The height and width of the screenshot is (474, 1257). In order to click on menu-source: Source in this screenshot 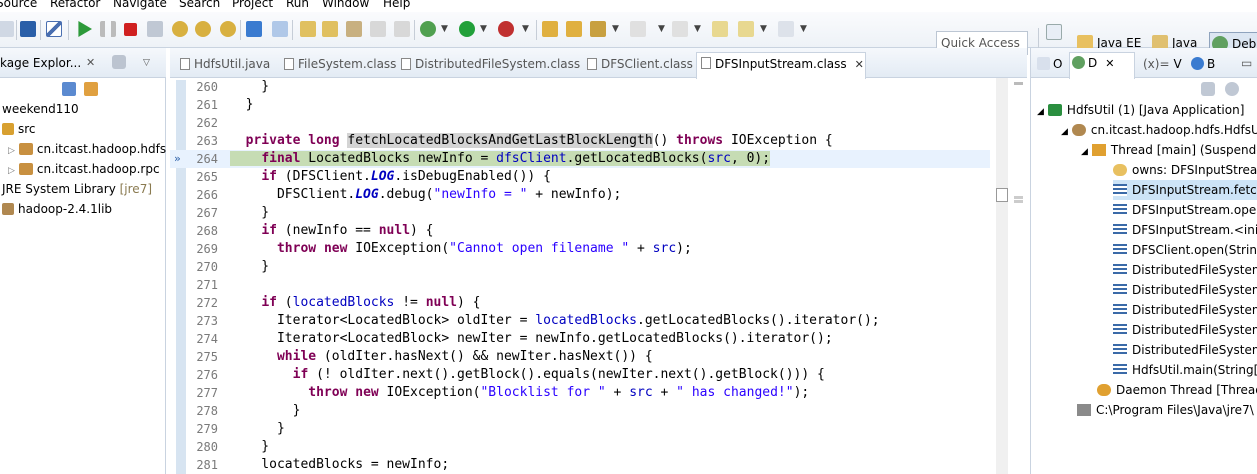, I will do `click(18, 5)`.